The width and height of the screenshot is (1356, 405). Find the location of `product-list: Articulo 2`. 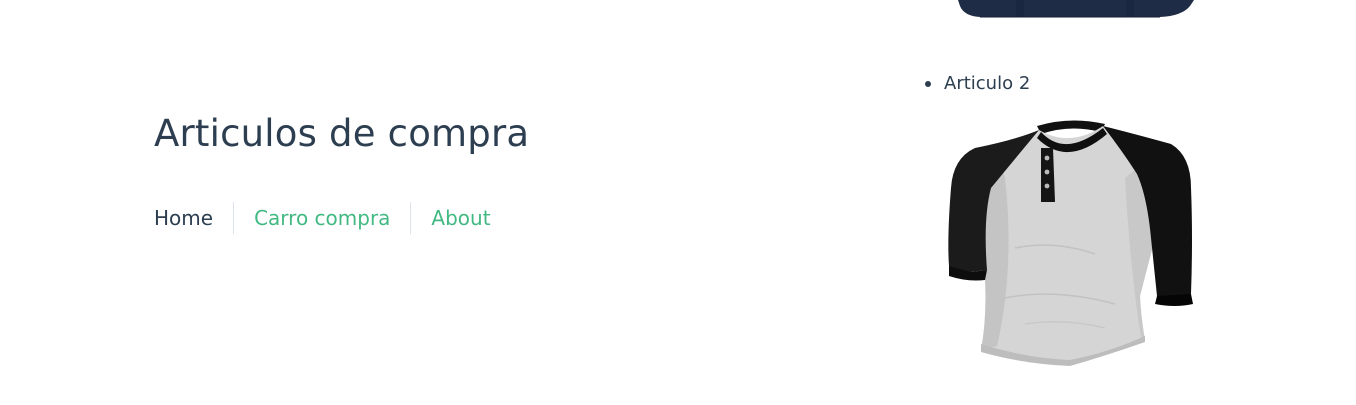

product-list: Articulo 2 is located at coordinates (977, 84).